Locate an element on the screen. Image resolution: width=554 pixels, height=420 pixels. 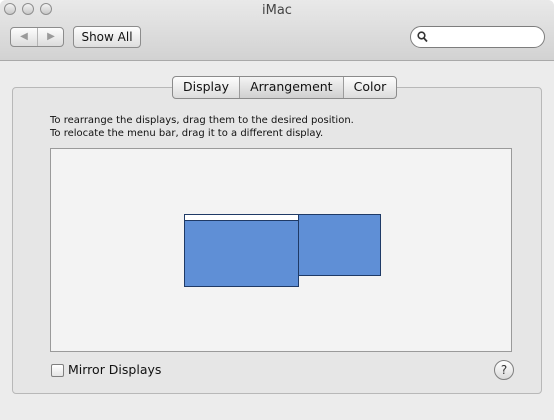
tab-arrangement: Arrangement is located at coordinates (291, 87).